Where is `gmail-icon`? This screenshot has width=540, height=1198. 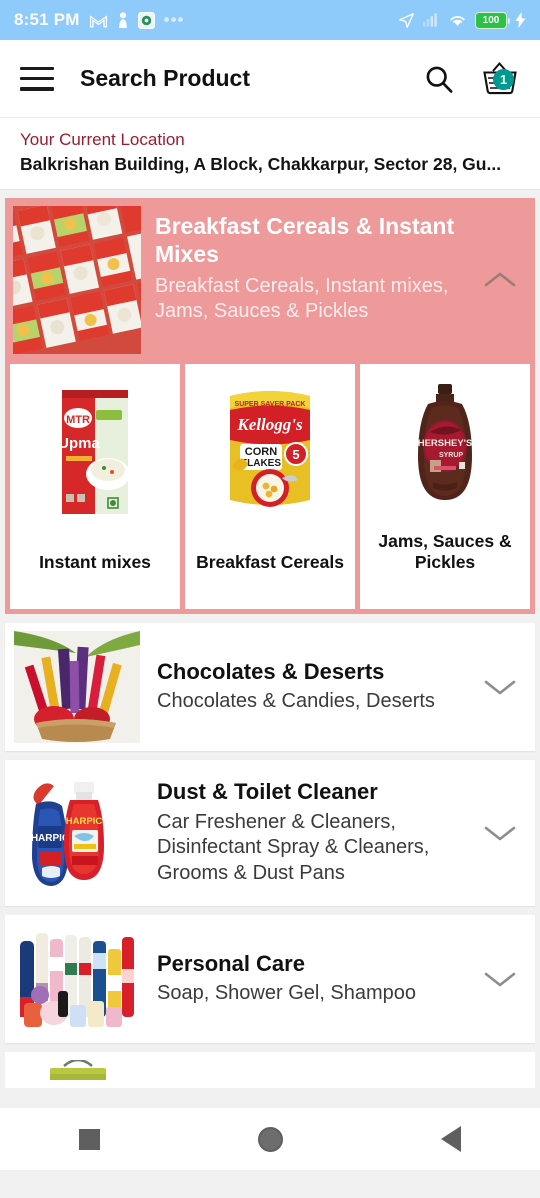
gmail-icon is located at coordinates (98, 20).